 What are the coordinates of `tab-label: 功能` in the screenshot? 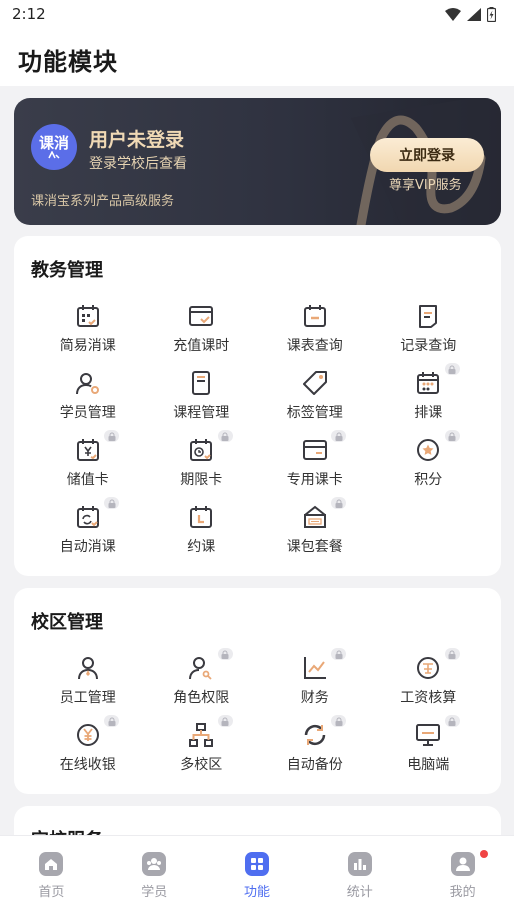 It's located at (256, 892).